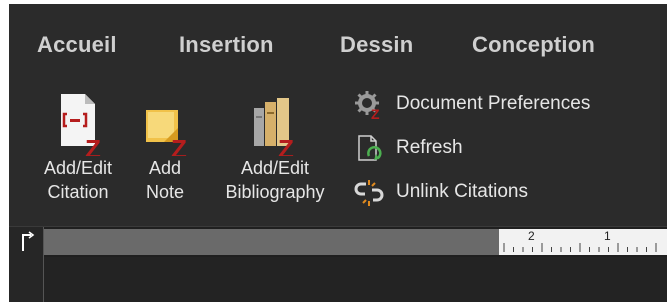 This screenshot has width=667, height=302. I want to click on add-note-label-line2: Note, so click(165, 192).